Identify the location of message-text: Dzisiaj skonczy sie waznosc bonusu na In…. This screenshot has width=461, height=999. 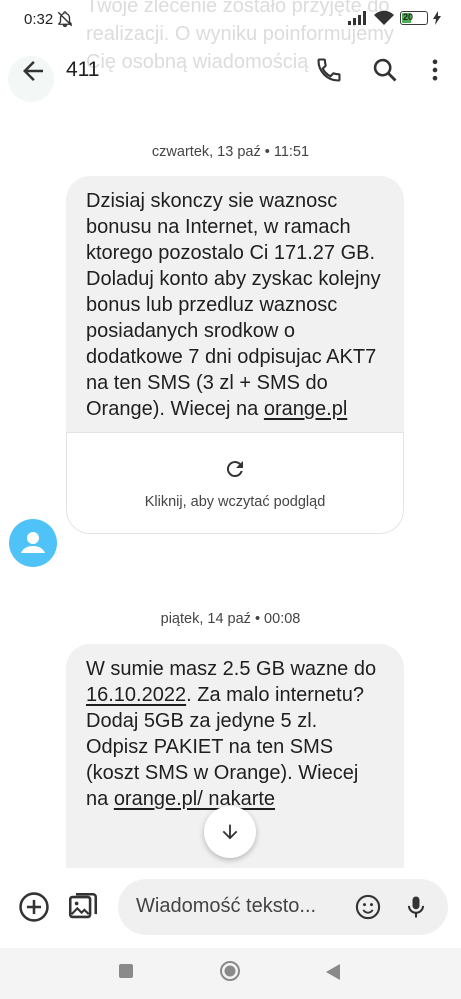
(233, 305).